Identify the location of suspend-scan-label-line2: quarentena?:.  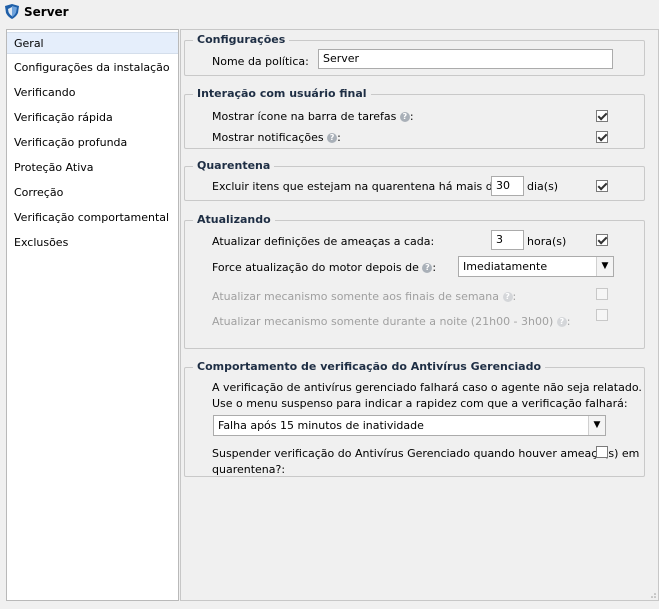
(249, 469).